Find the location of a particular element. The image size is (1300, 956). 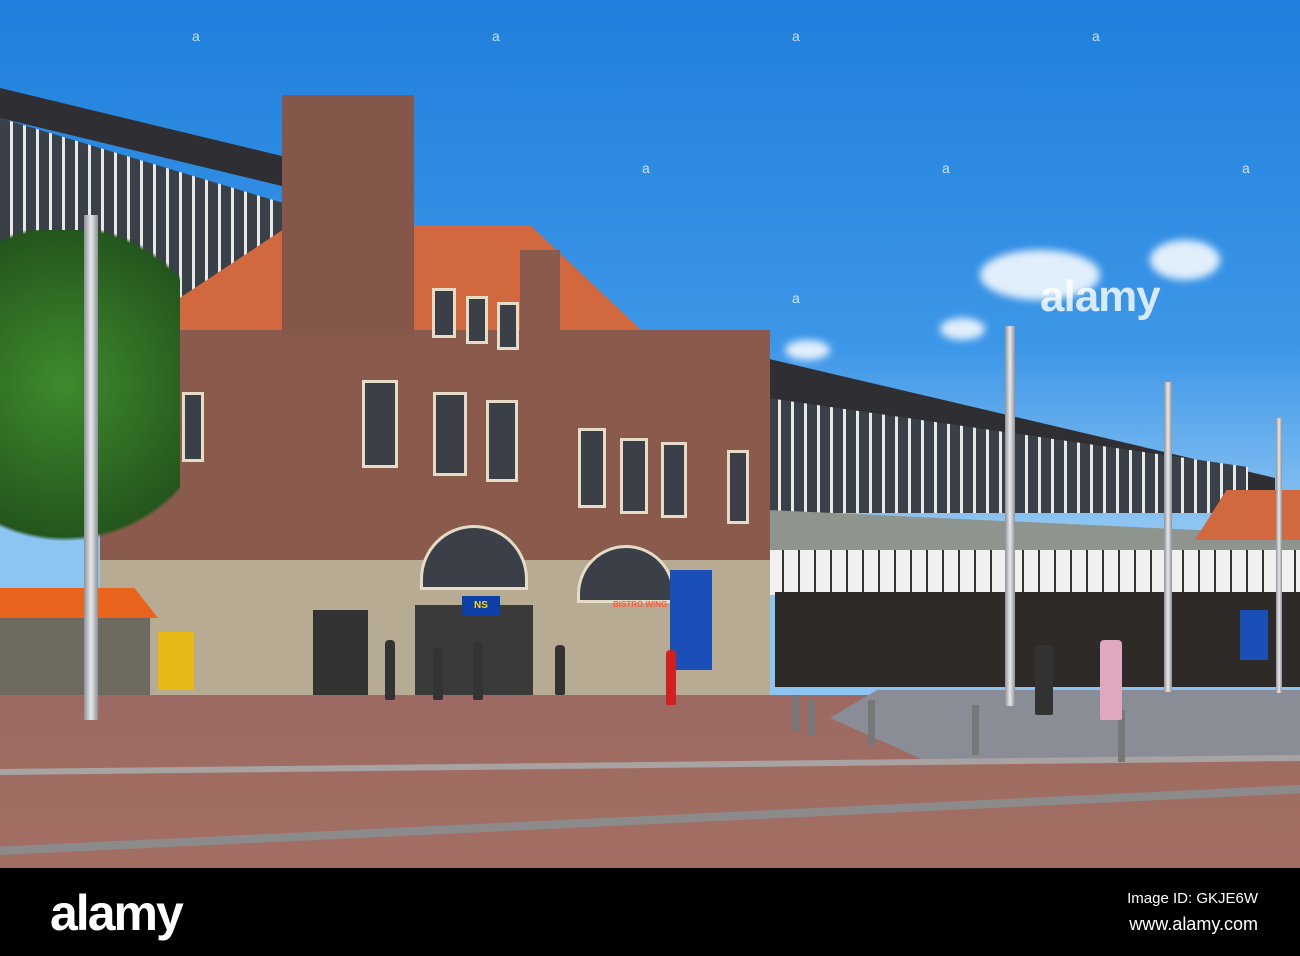

alamy-logo: alamy is located at coordinates (117, 913).